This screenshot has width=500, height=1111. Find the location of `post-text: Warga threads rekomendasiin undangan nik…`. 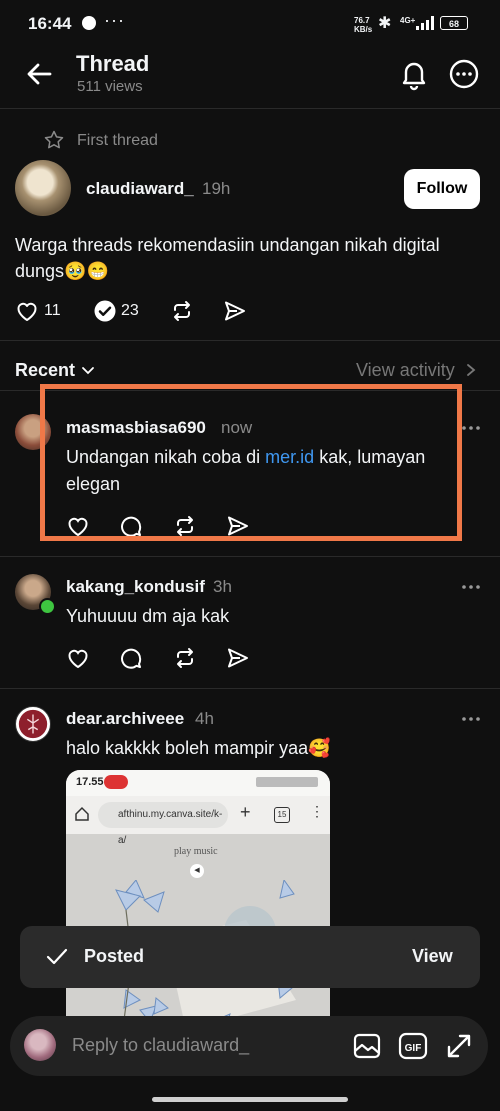

post-text: Warga threads rekomendasiin undangan nik… is located at coordinates (227, 258).